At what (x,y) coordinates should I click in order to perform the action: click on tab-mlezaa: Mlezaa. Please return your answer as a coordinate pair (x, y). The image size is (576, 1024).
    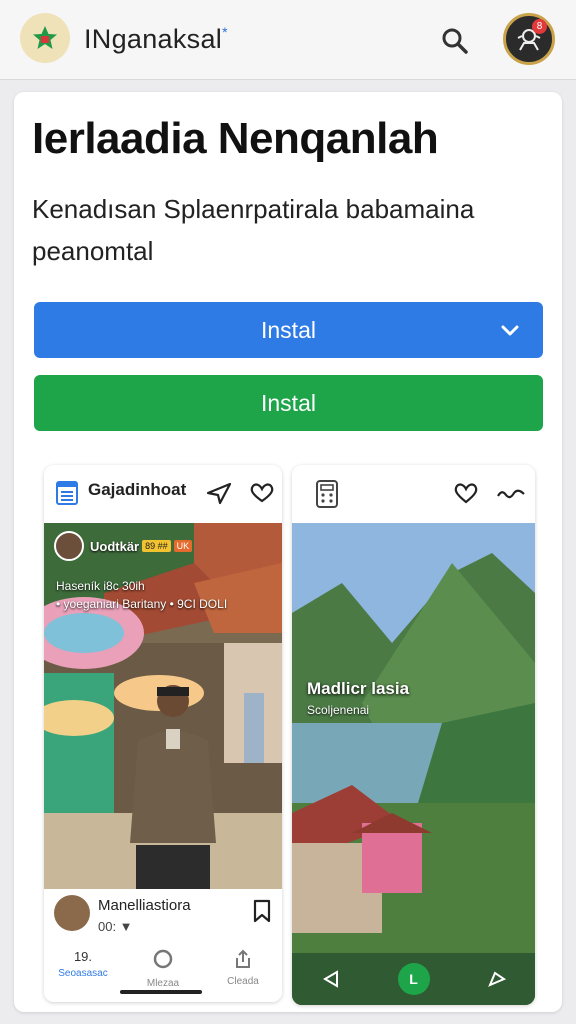
    Looking at the image, I should click on (163, 969).